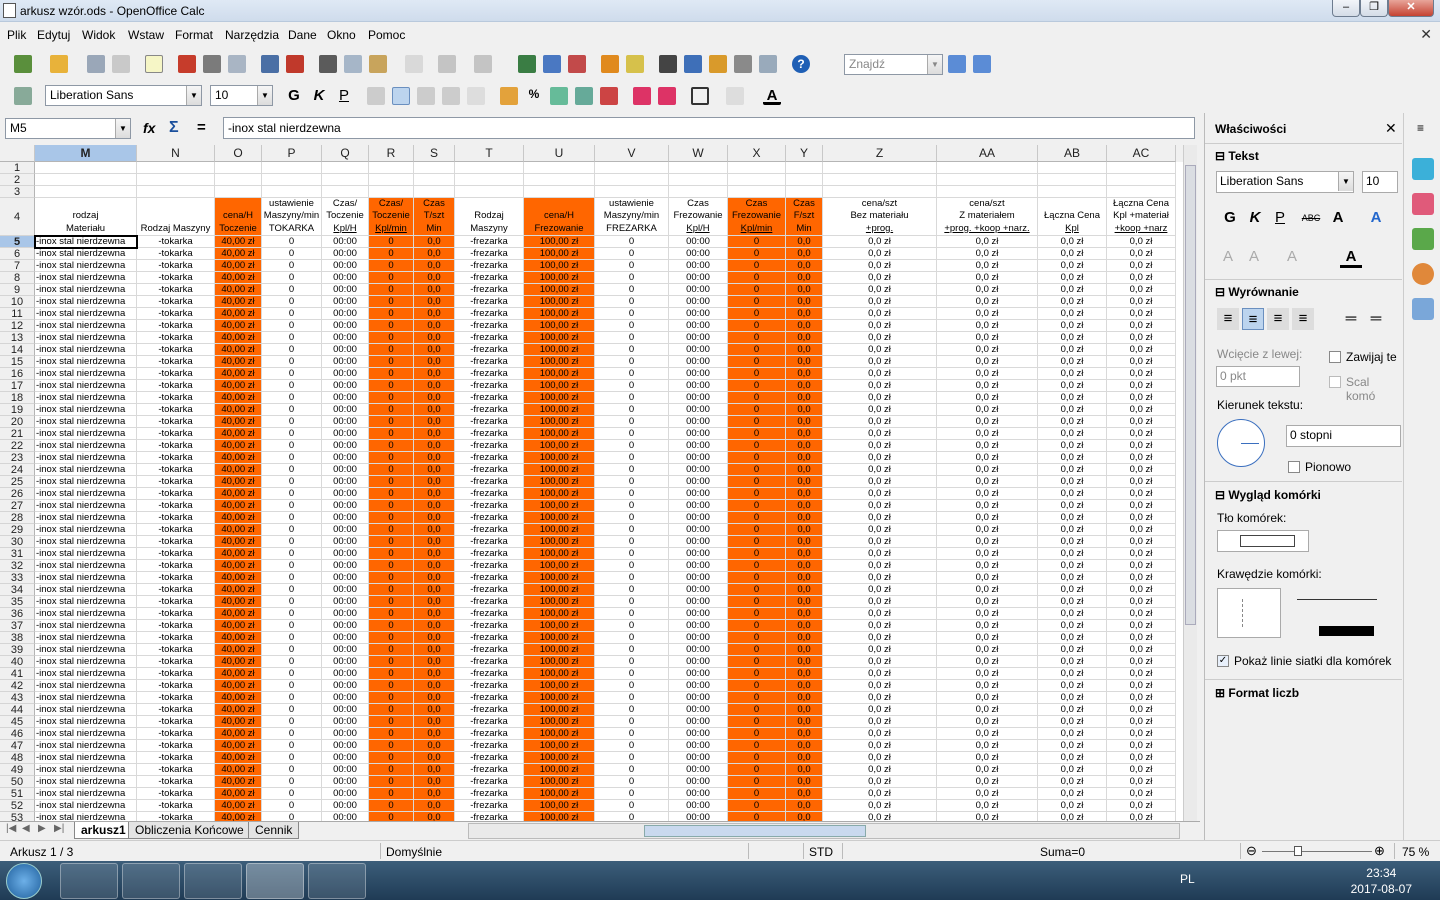  I want to click on menu-plik: Plik, so click(16, 35).